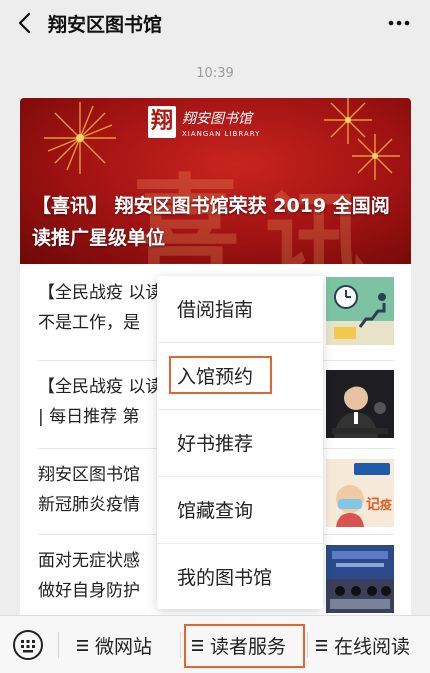 This screenshot has height=673, width=430. What do you see at coordinates (215, 310) in the screenshot?
I see `menu-item-label: 借阅指南` at bounding box center [215, 310].